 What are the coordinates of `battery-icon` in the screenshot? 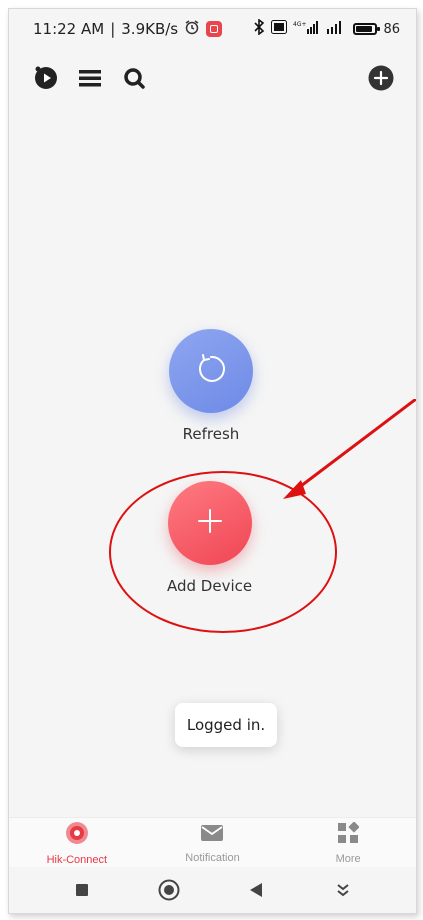 It's located at (367, 29).